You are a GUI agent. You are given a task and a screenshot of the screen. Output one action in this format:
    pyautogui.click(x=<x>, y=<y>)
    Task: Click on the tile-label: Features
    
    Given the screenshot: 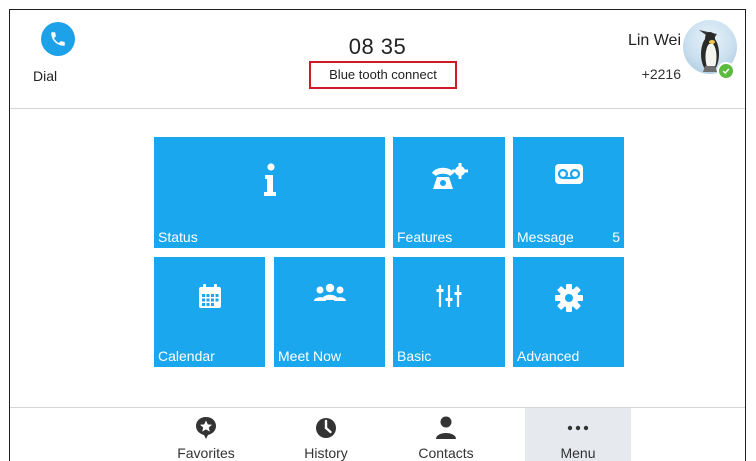 What is the action you would take?
    pyautogui.click(x=425, y=237)
    